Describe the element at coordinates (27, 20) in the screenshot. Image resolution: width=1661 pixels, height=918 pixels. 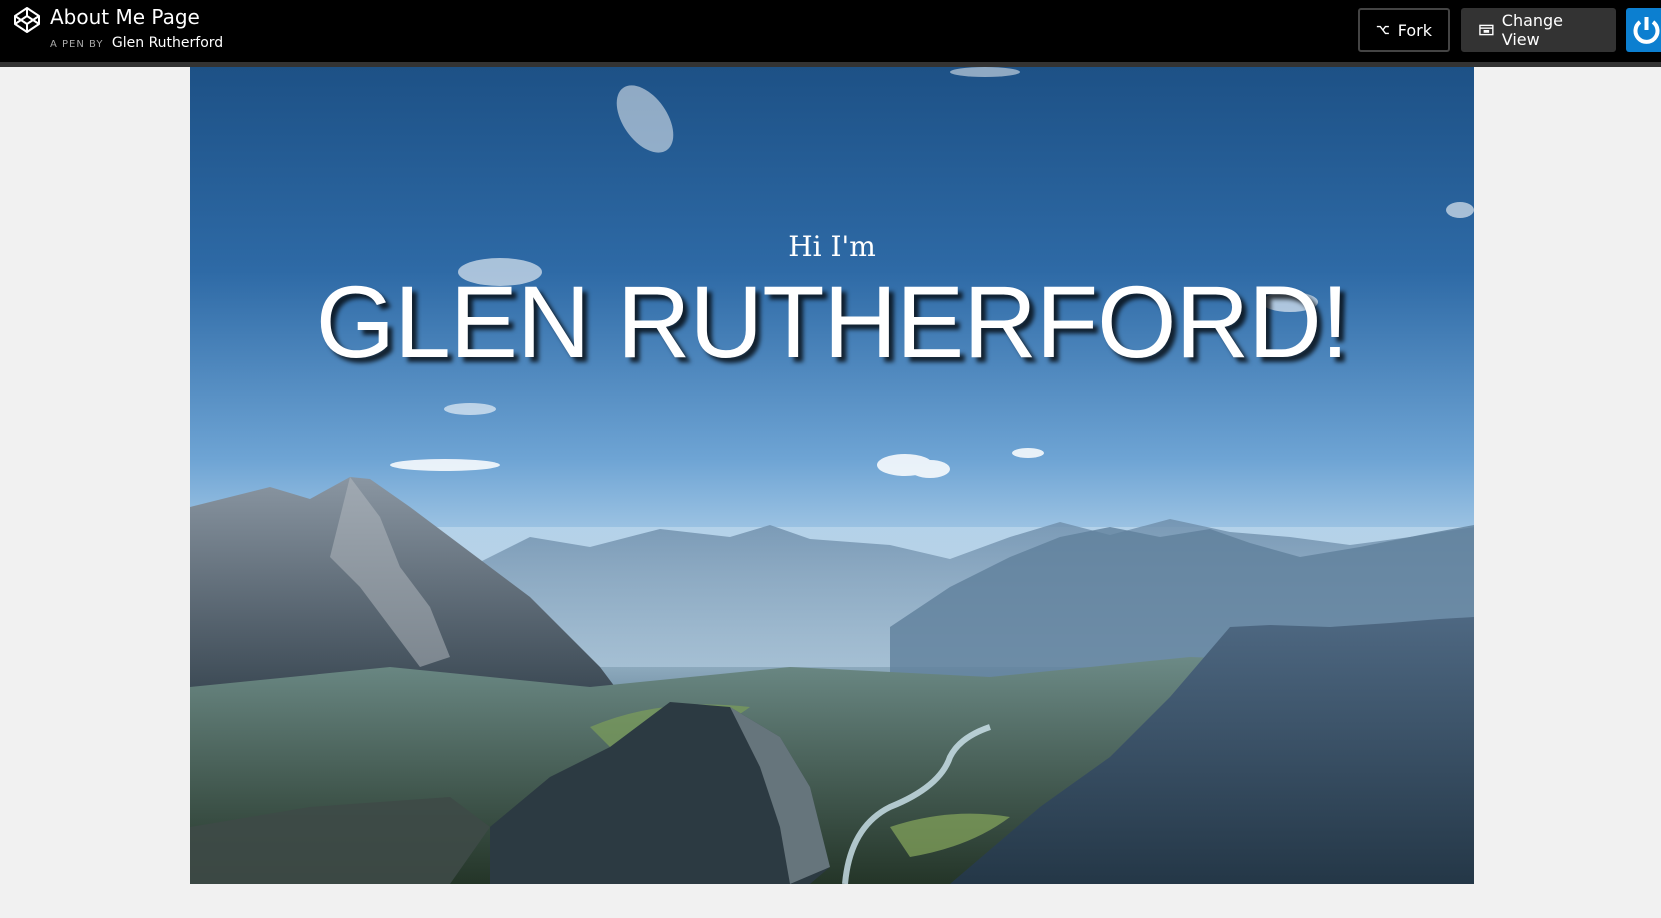
I see `codepen-logo-icon` at that location.